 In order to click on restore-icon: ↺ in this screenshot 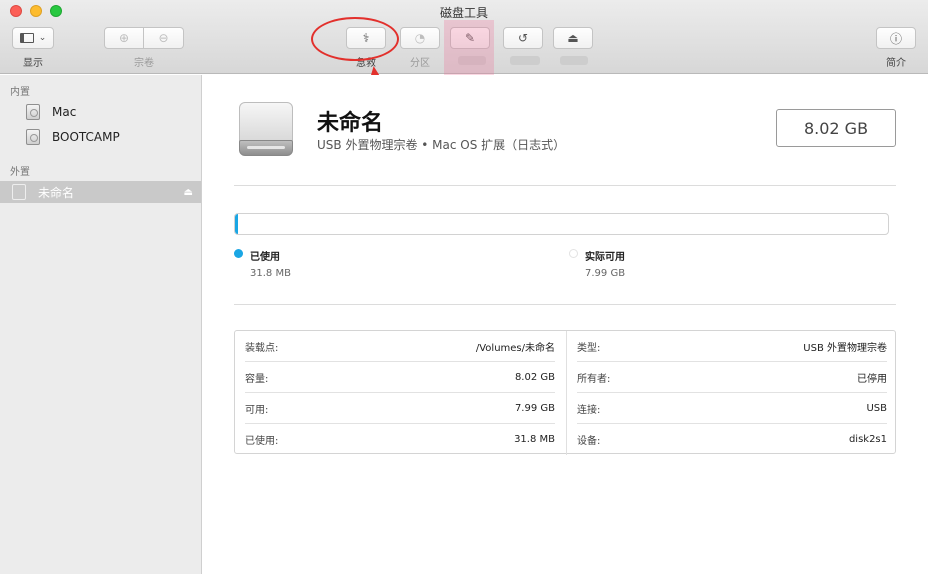, I will do `click(523, 38)`.